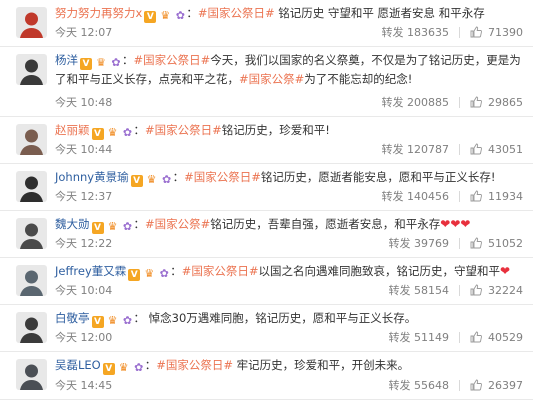 Image resolution: width=533 pixels, height=400 pixels. What do you see at coordinates (84, 102) in the screenshot?
I see `comment-time: 今天 10:48` at bounding box center [84, 102].